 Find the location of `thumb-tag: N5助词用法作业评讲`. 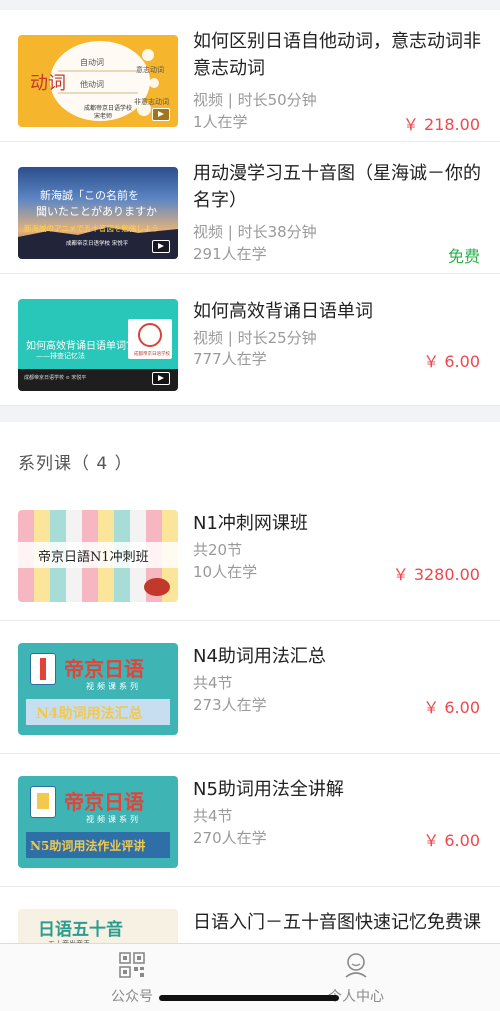

thumb-tag: N5助词用法作业评讲 is located at coordinates (88, 846).